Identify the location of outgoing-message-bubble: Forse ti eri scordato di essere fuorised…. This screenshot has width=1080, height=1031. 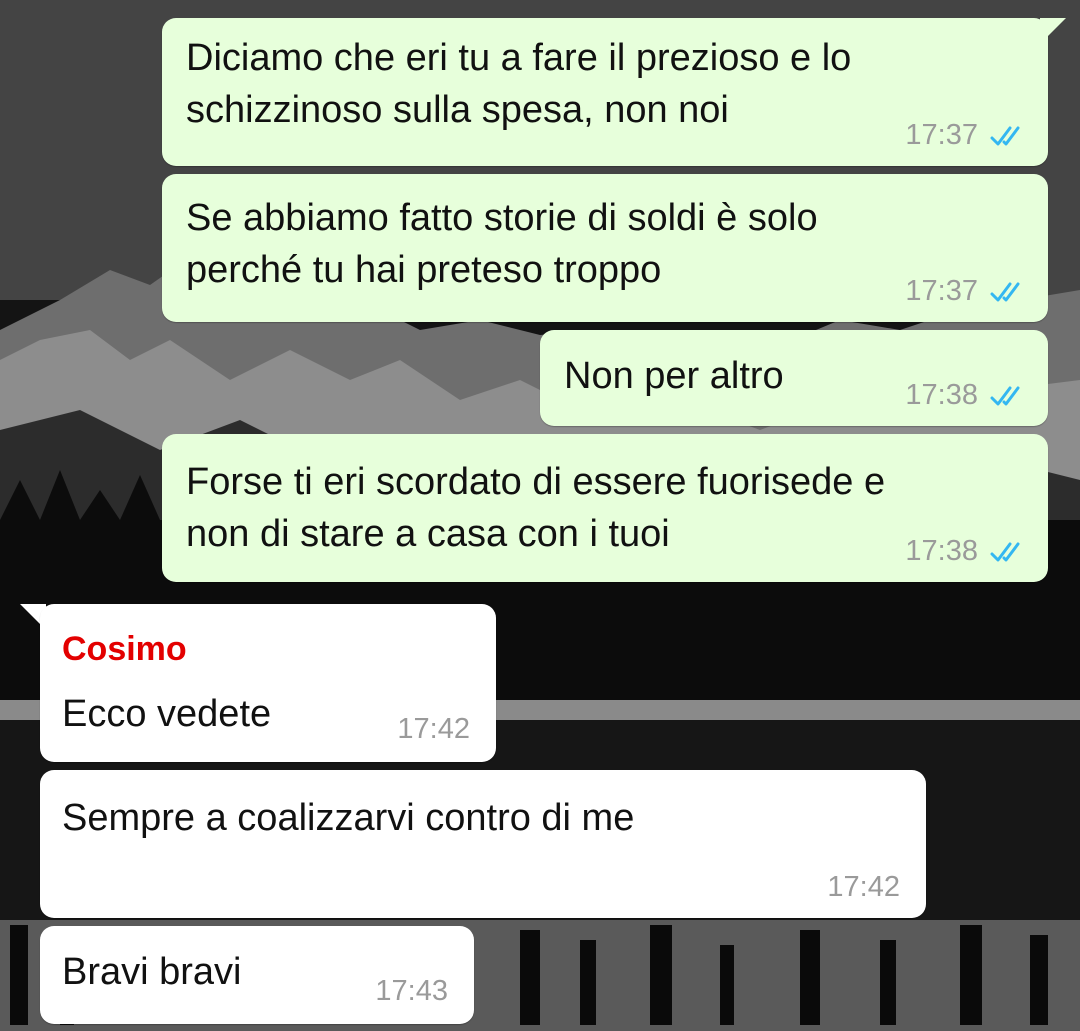
(605, 508).